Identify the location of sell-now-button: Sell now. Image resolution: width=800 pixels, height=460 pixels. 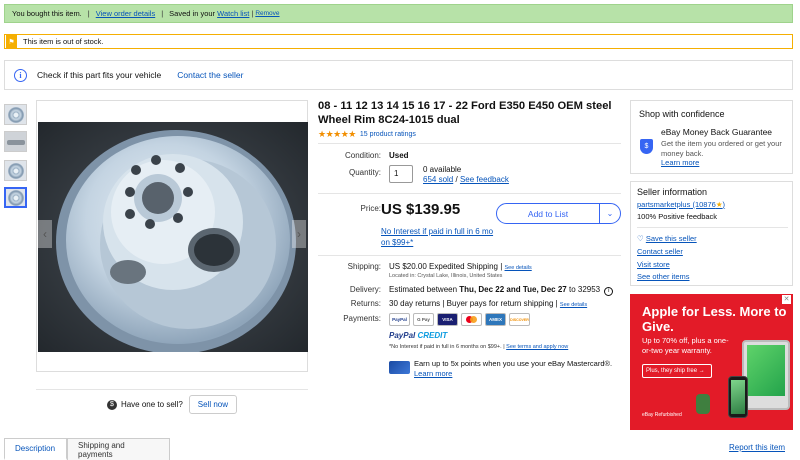
(213, 404).